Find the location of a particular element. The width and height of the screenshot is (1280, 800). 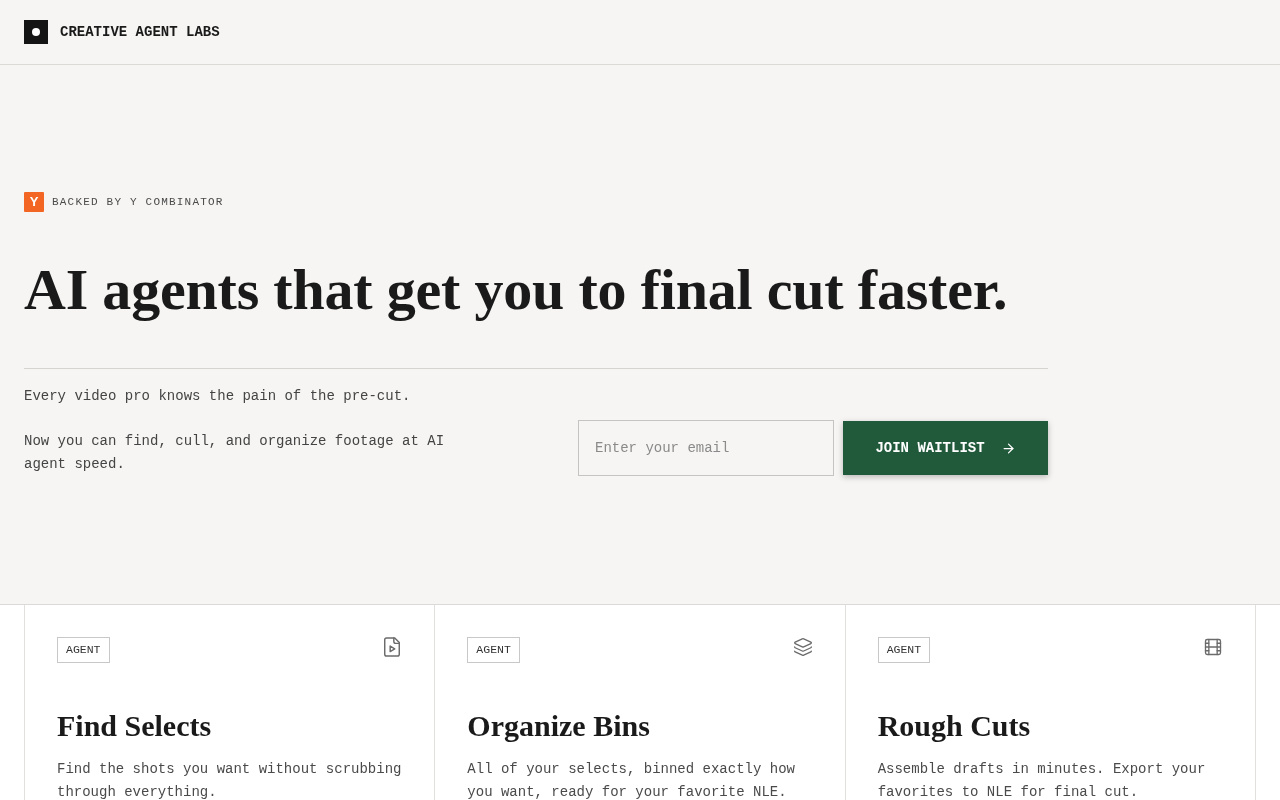

intro-paragraph: Now you can find, cull, and organize footage at AI agent speed. is located at coordinates (235, 453).